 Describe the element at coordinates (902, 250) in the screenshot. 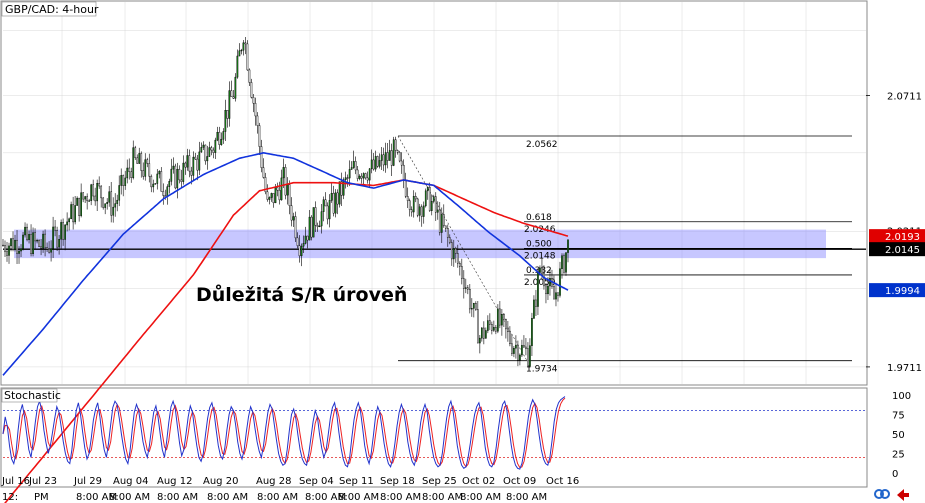

I see `price-badge-label: 2.0145` at that location.